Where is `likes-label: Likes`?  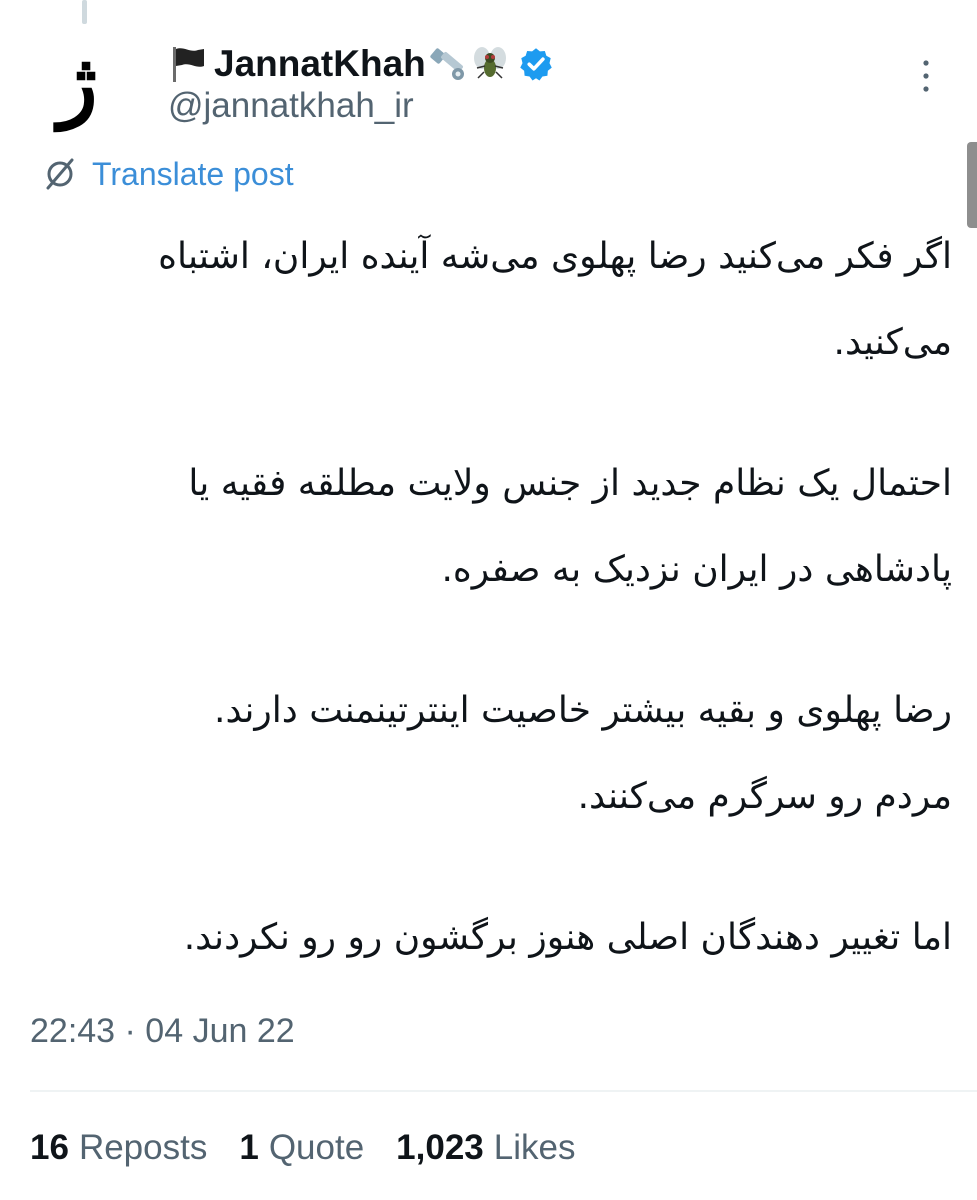 likes-label: Likes is located at coordinates (534, 1147).